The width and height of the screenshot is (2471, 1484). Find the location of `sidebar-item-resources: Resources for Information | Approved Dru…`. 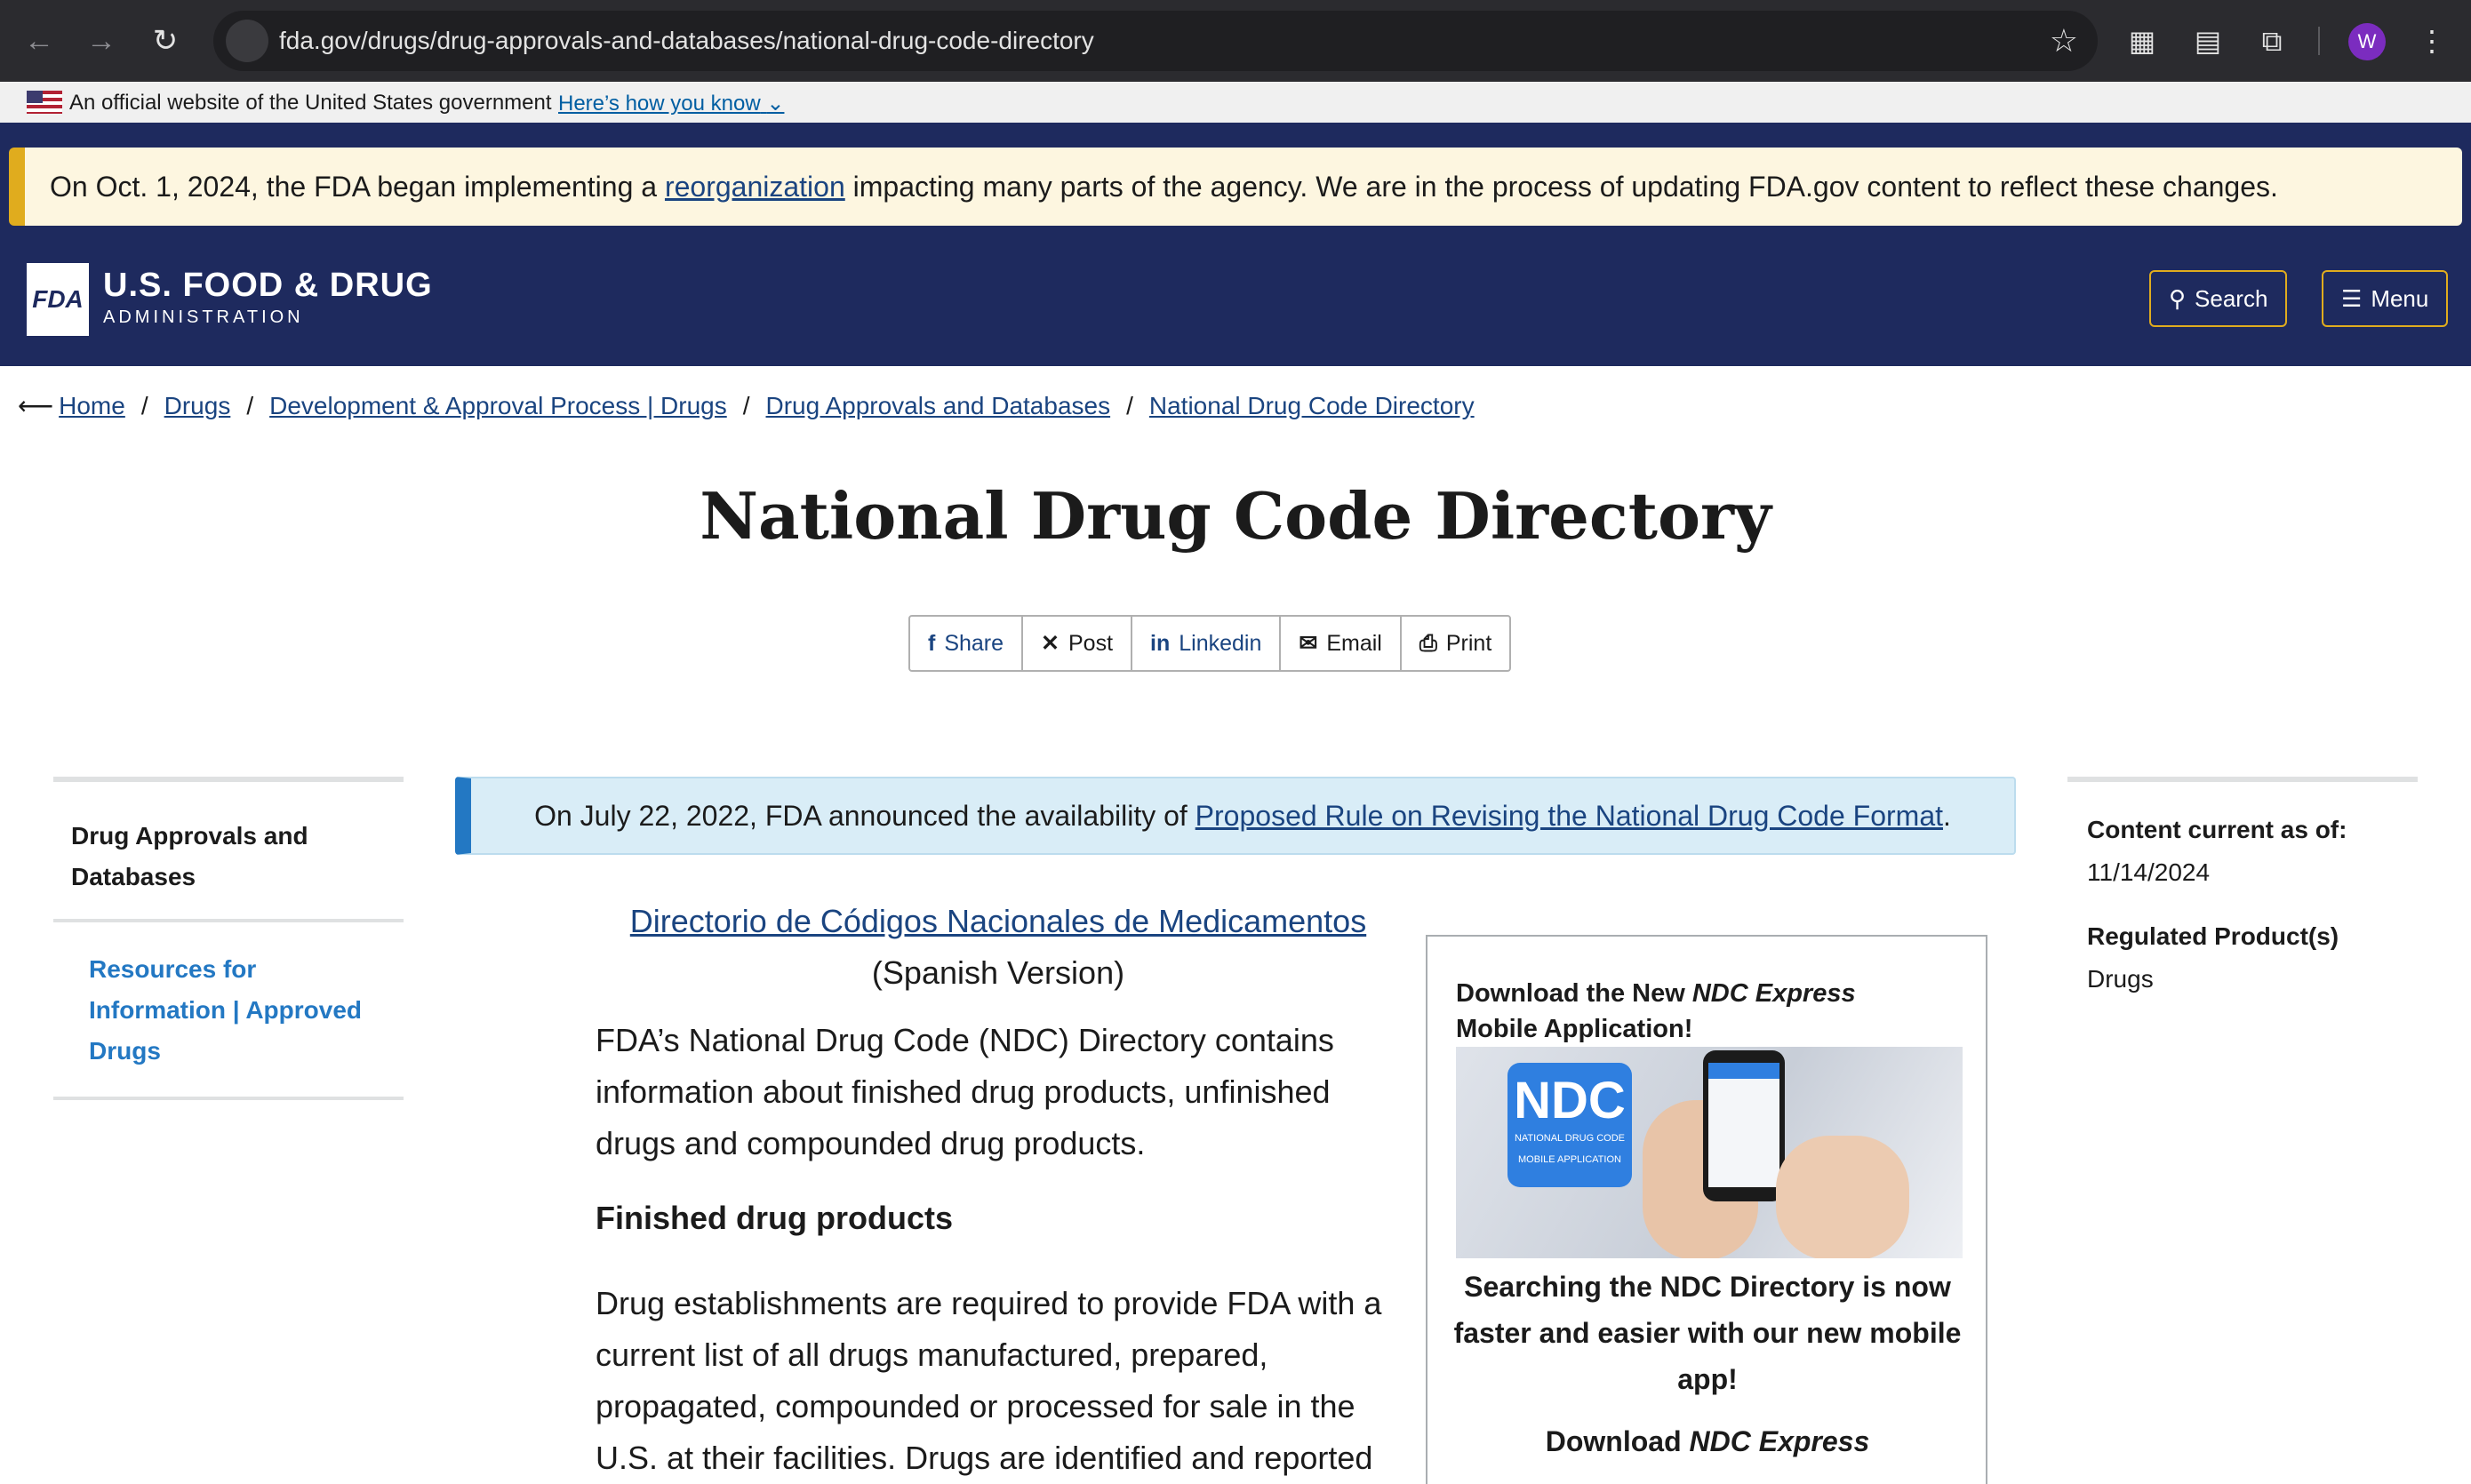

sidebar-item-resources: Resources for Information | Approved Dru… is located at coordinates (228, 1011).